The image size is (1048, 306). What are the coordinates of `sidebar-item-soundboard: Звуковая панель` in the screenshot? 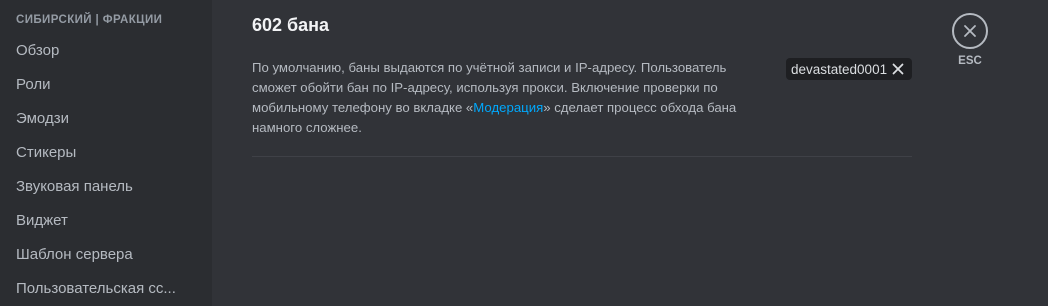 It's located at (106, 187).